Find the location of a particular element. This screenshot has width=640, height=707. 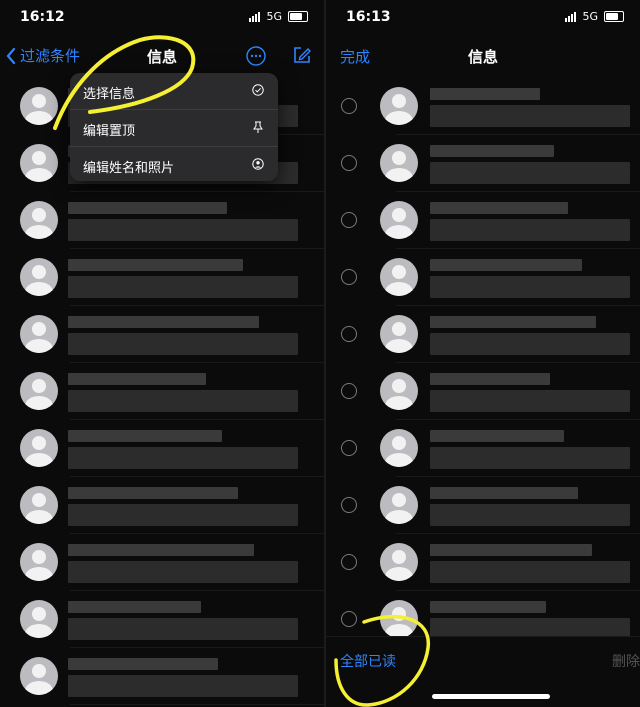

more-options-icon is located at coordinates (256, 56).